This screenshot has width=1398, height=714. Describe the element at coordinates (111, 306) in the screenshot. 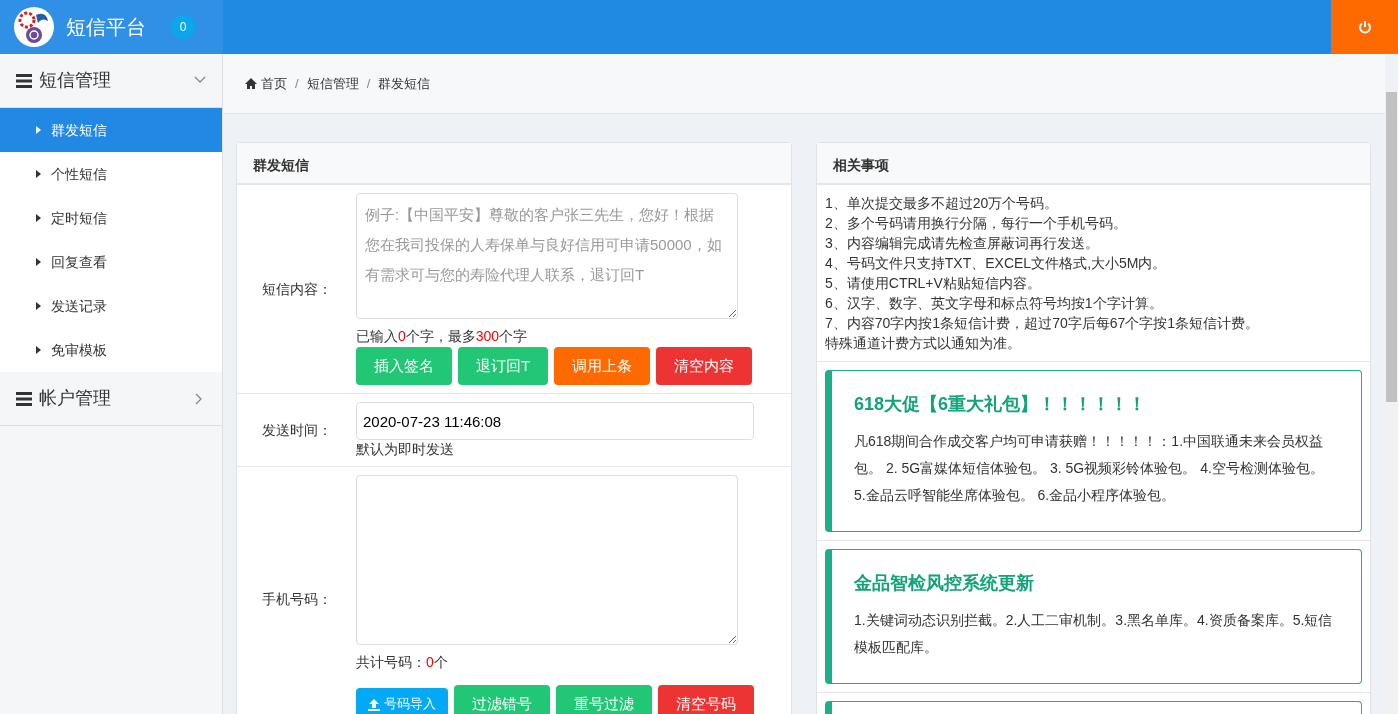

I see `sidebar-item: 发送记录` at that location.